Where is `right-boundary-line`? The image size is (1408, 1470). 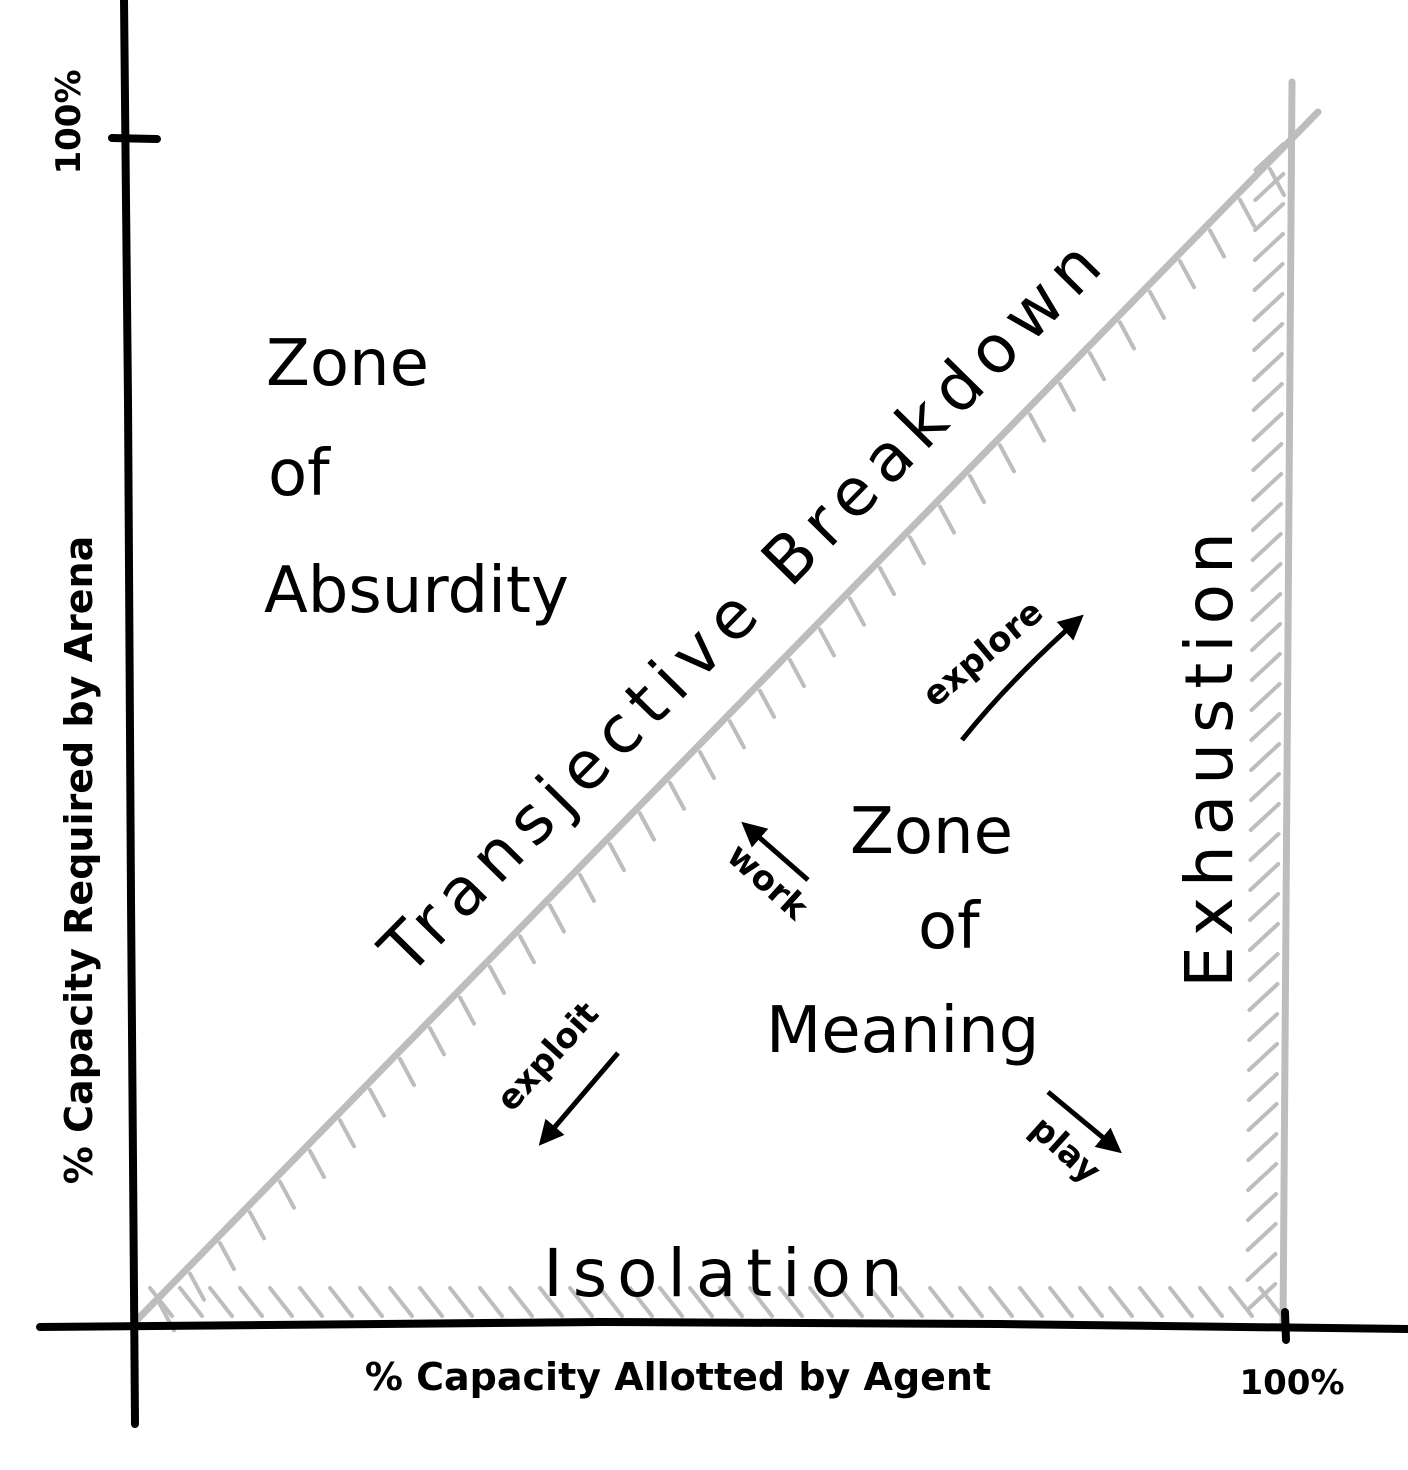 right-boundary-line is located at coordinates (1287, 705).